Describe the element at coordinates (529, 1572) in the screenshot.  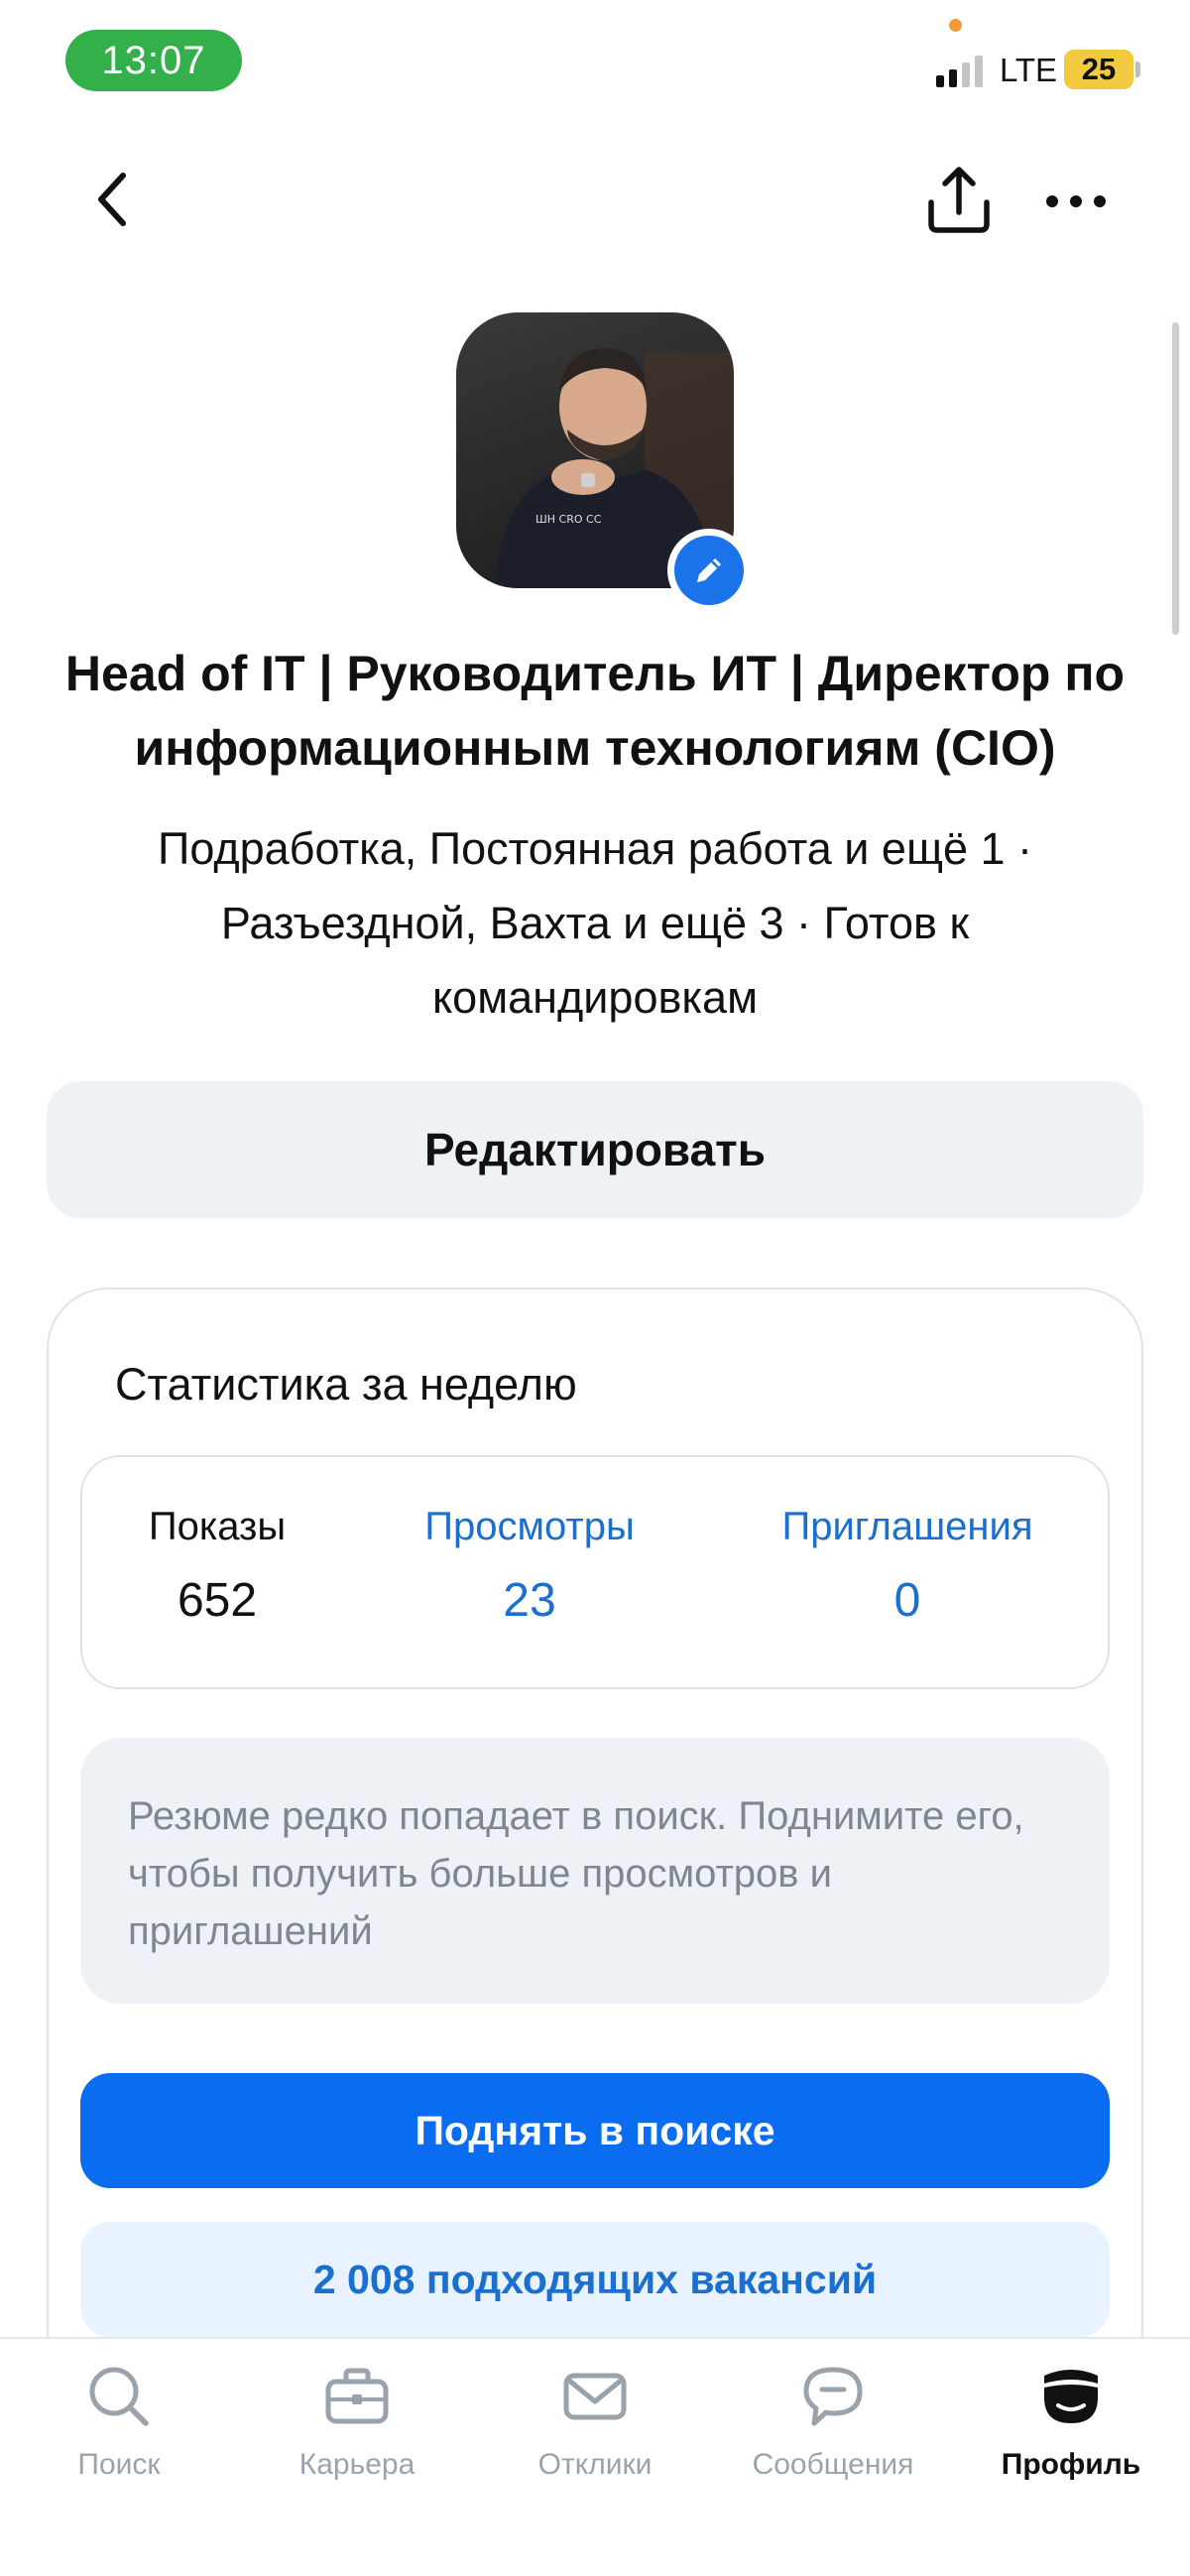
I see `stat-views: Просмотры 23` at that location.